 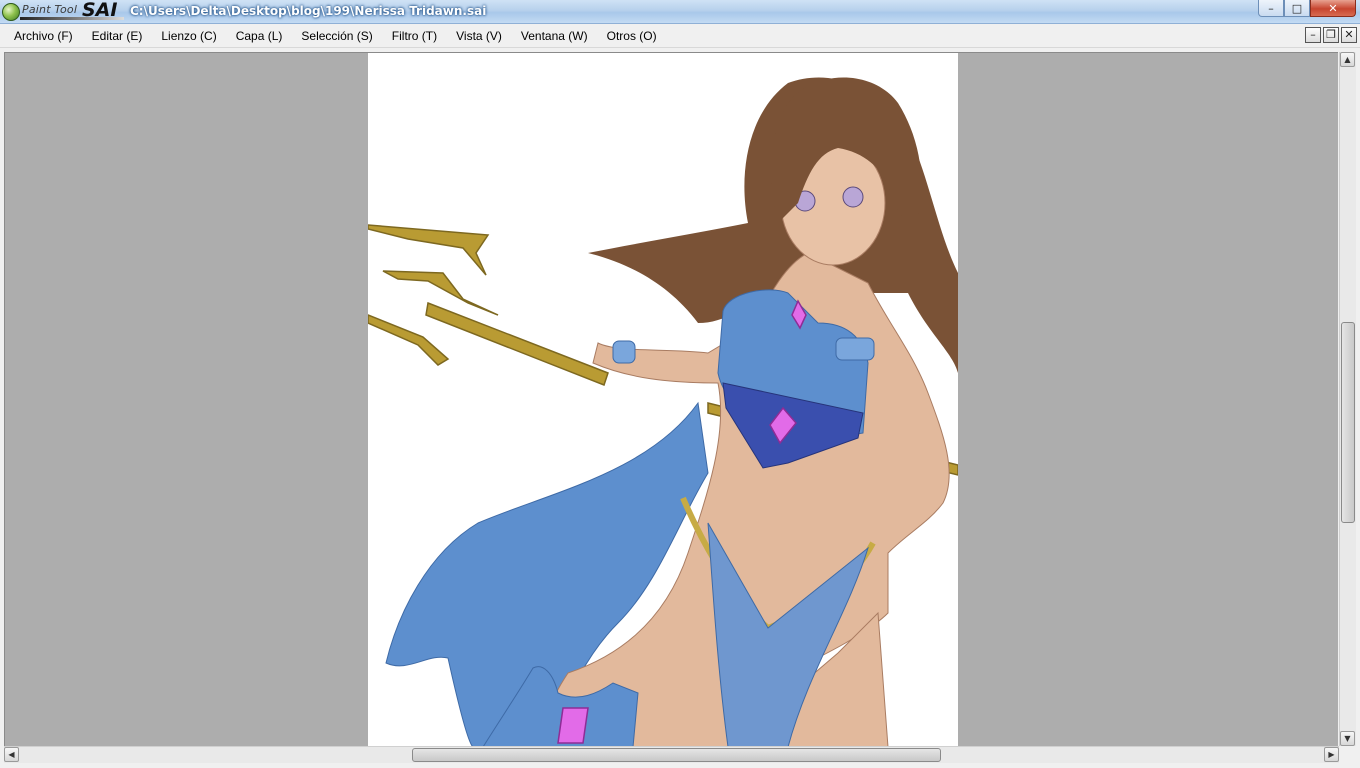 What do you see at coordinates (50, 9) in the screenshot?
I see `app-logo-text-small: Paint Tool` at bounding box center [50, 9].